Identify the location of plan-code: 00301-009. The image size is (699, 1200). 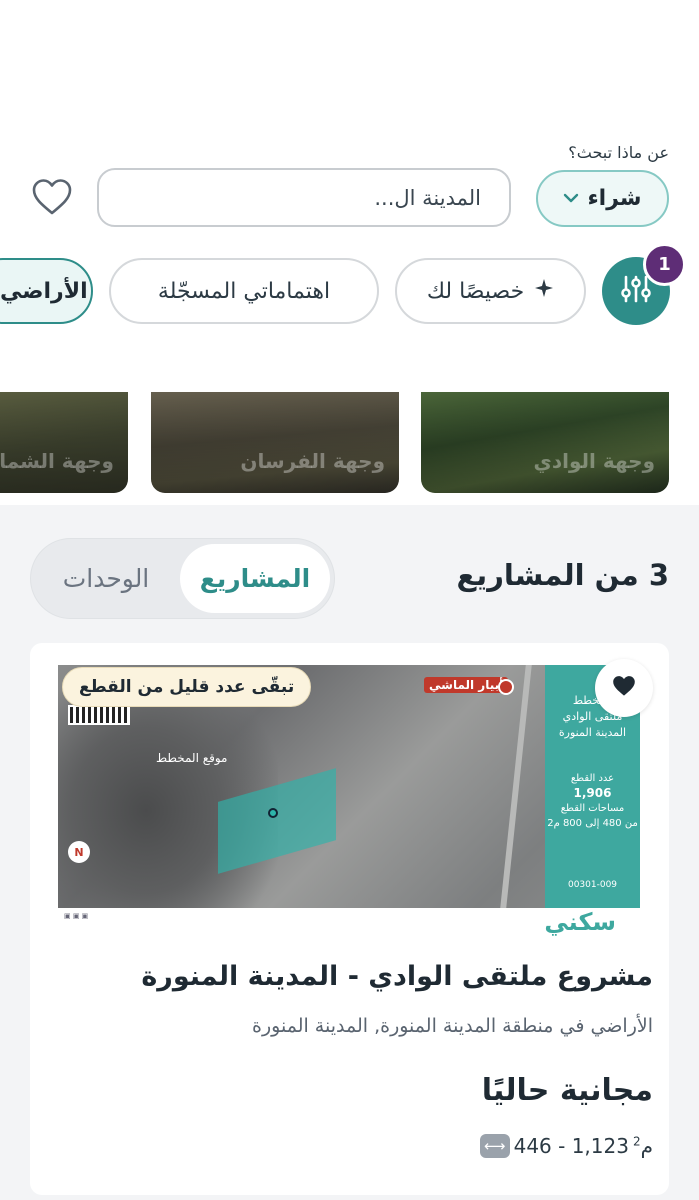
(592, 885).